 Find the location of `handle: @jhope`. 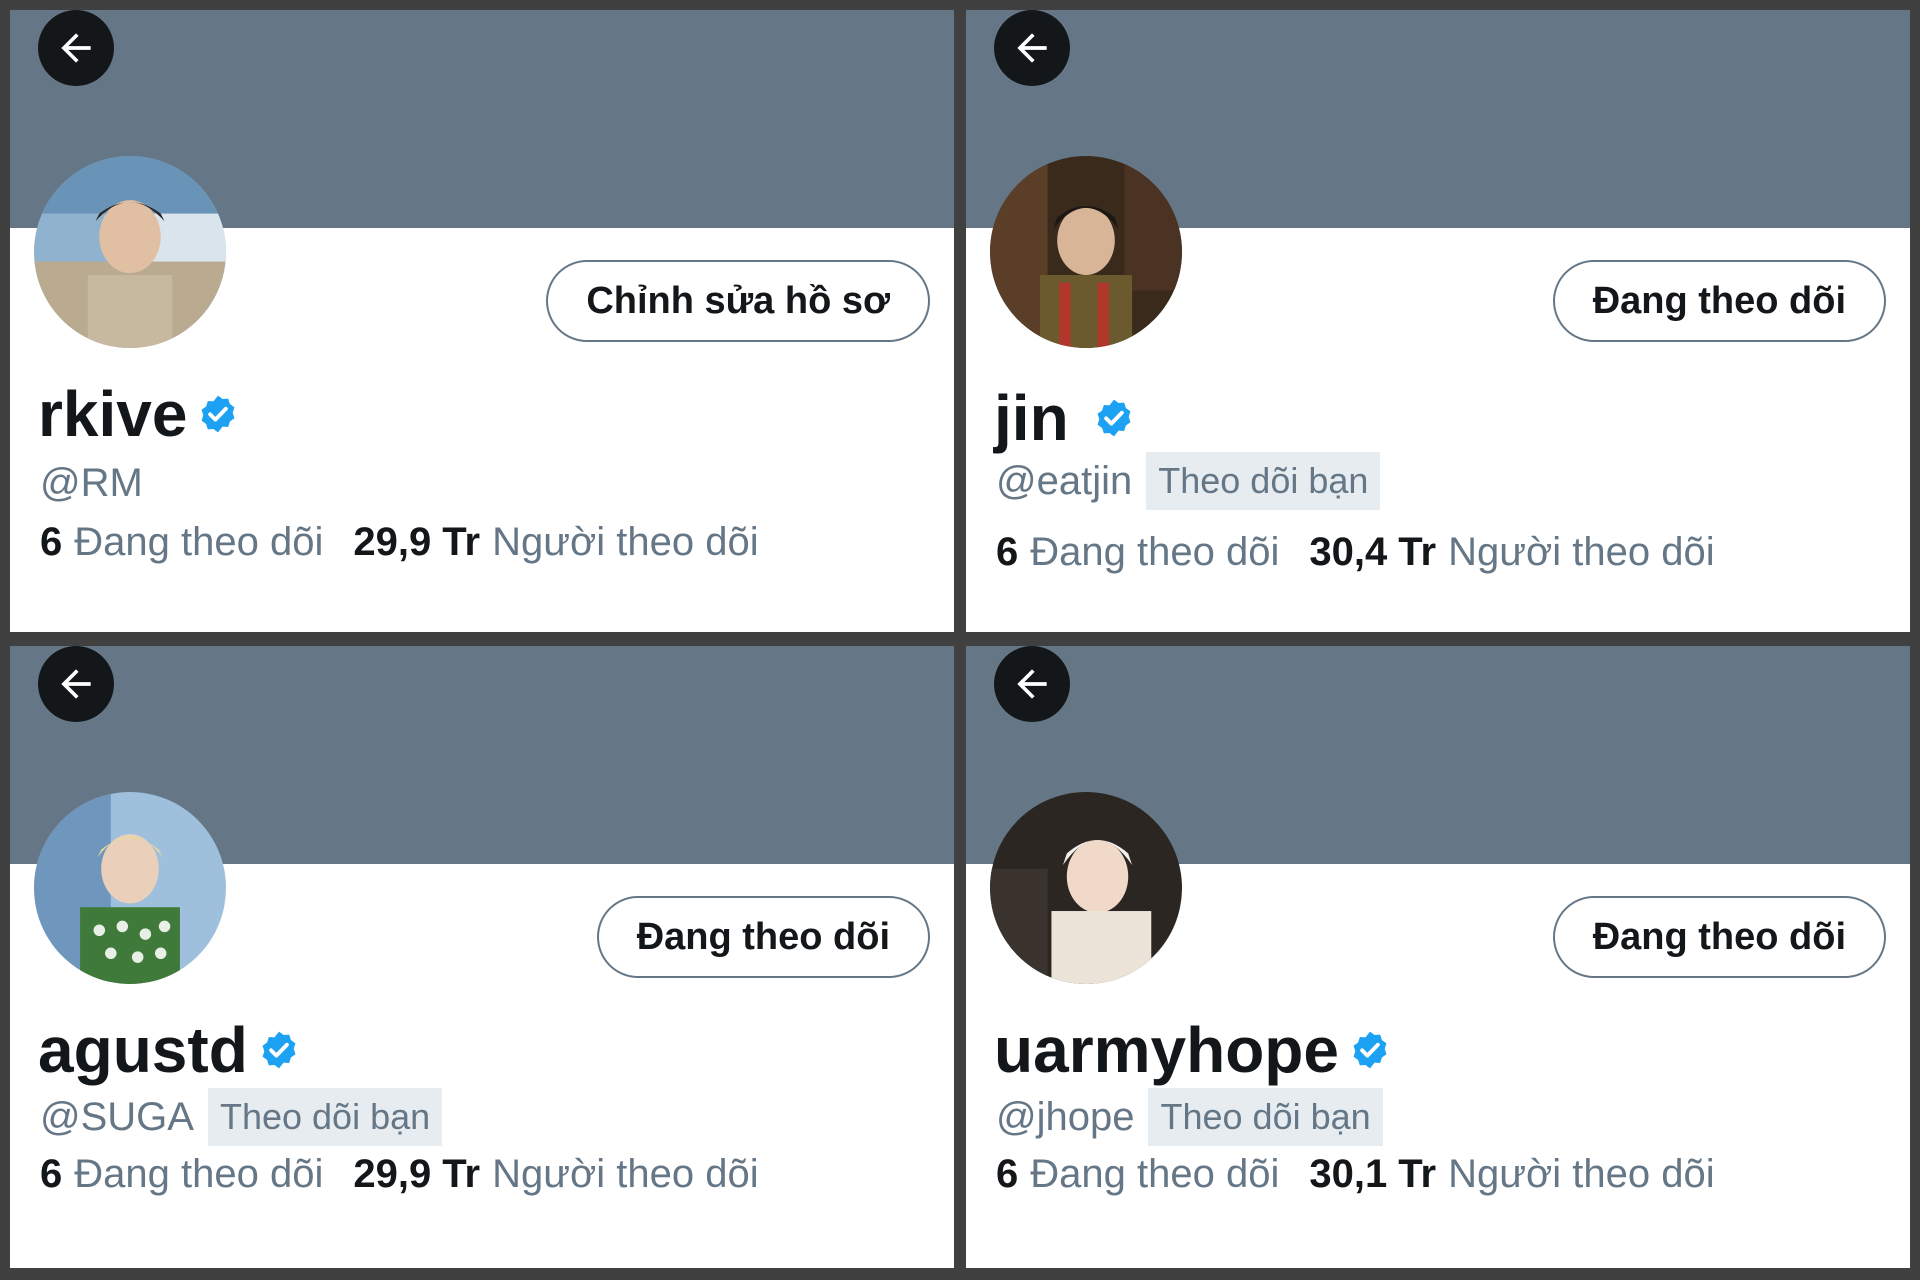

handle: @jhope is located at coordinates (1065, 1116).